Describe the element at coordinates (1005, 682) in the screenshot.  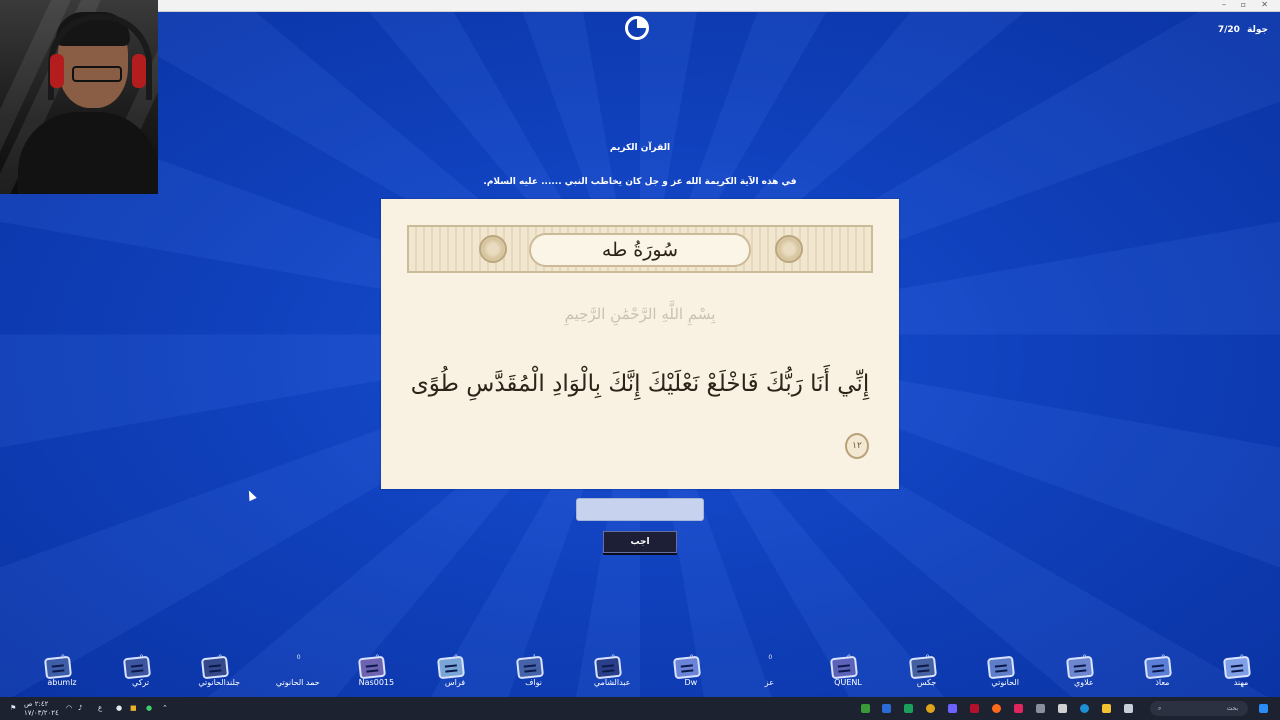
I see `player-name: الحانوتي` at that location.